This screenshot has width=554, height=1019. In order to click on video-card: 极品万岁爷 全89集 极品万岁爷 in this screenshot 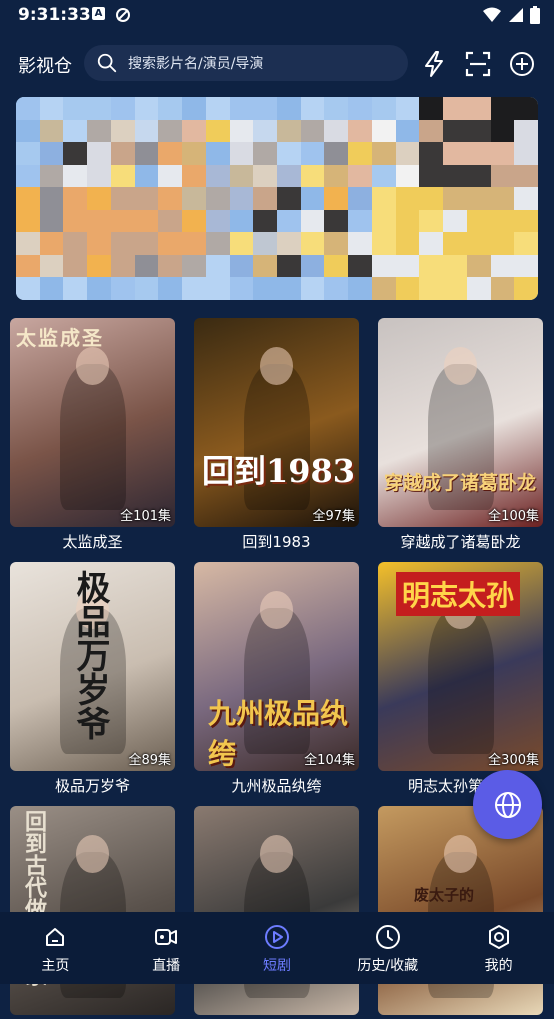, I will do `click(92, 679)`.